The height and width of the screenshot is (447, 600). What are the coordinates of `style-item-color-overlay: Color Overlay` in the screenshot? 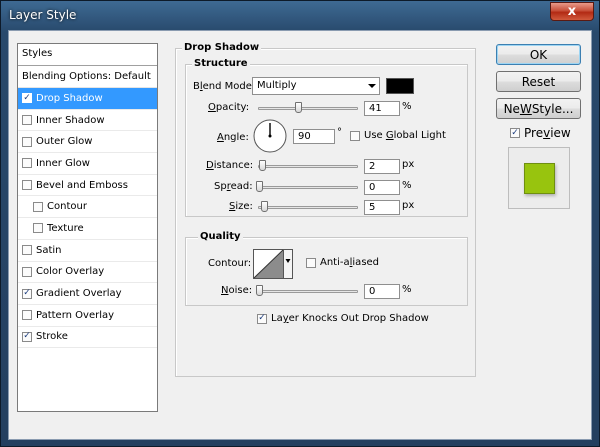 It's located at (87, 273).